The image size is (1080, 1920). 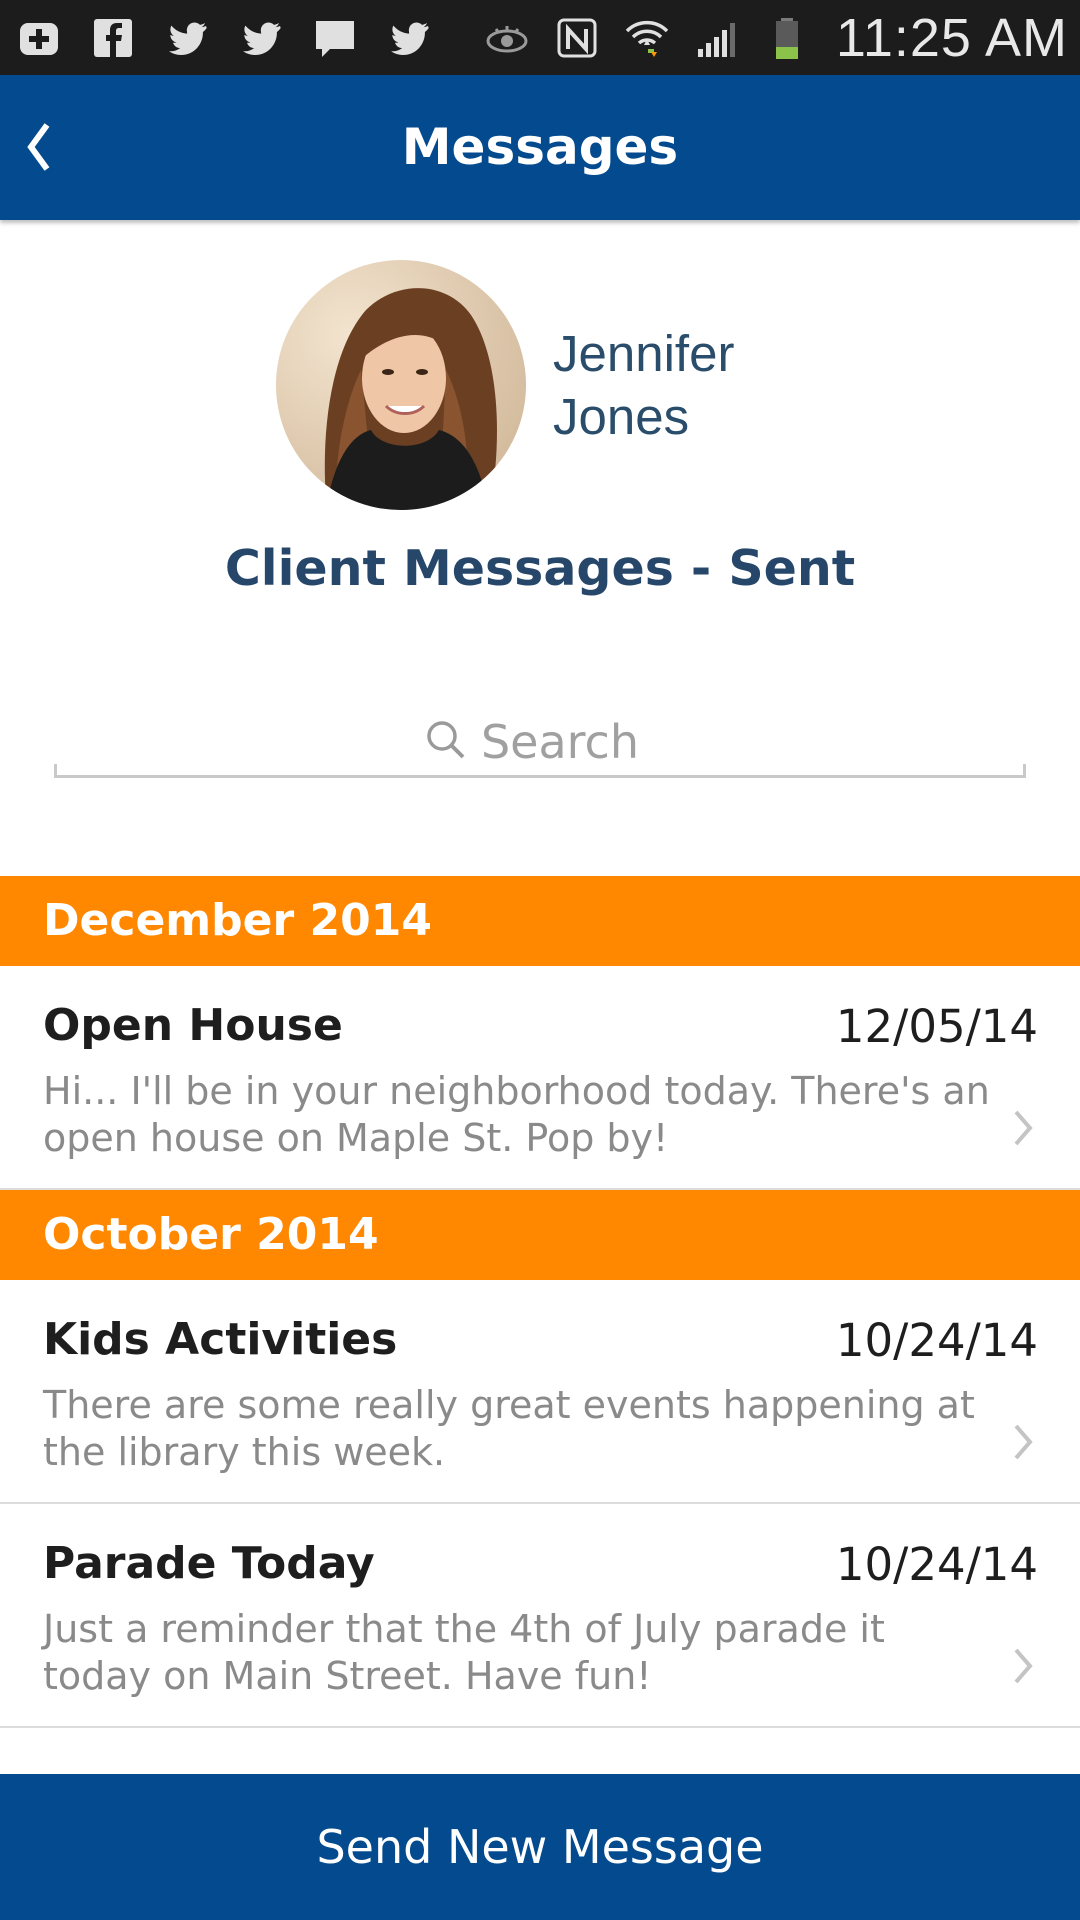 I want to click on message-date: 12/05/14, so click(x=936, y=1026).